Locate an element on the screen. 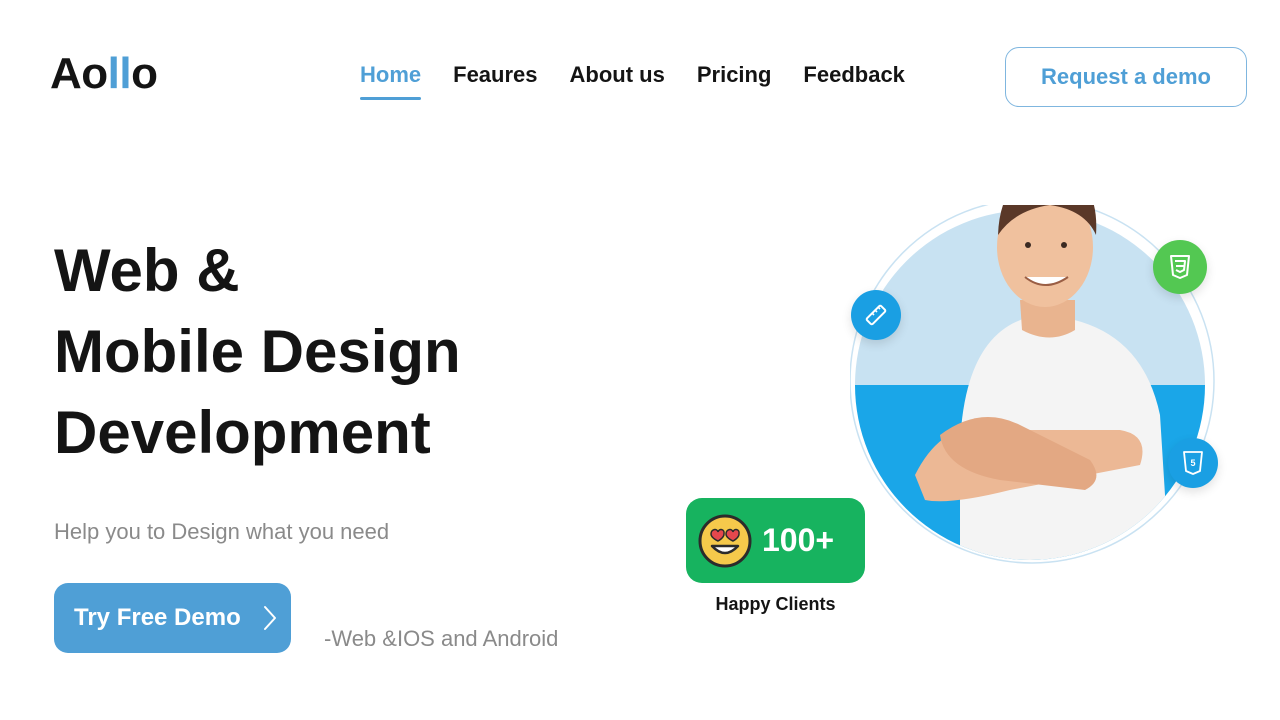 Image resolution: width=1280 pixels, height=720 pixels. css3-badge is located at coordinates (1180, 267).